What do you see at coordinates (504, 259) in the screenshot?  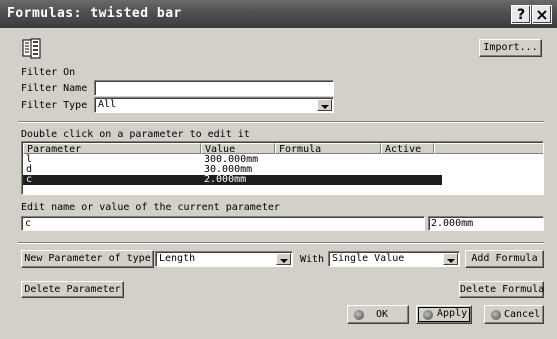 I see `add-formula-button: Add Formula` at bounding box center [504, 259].